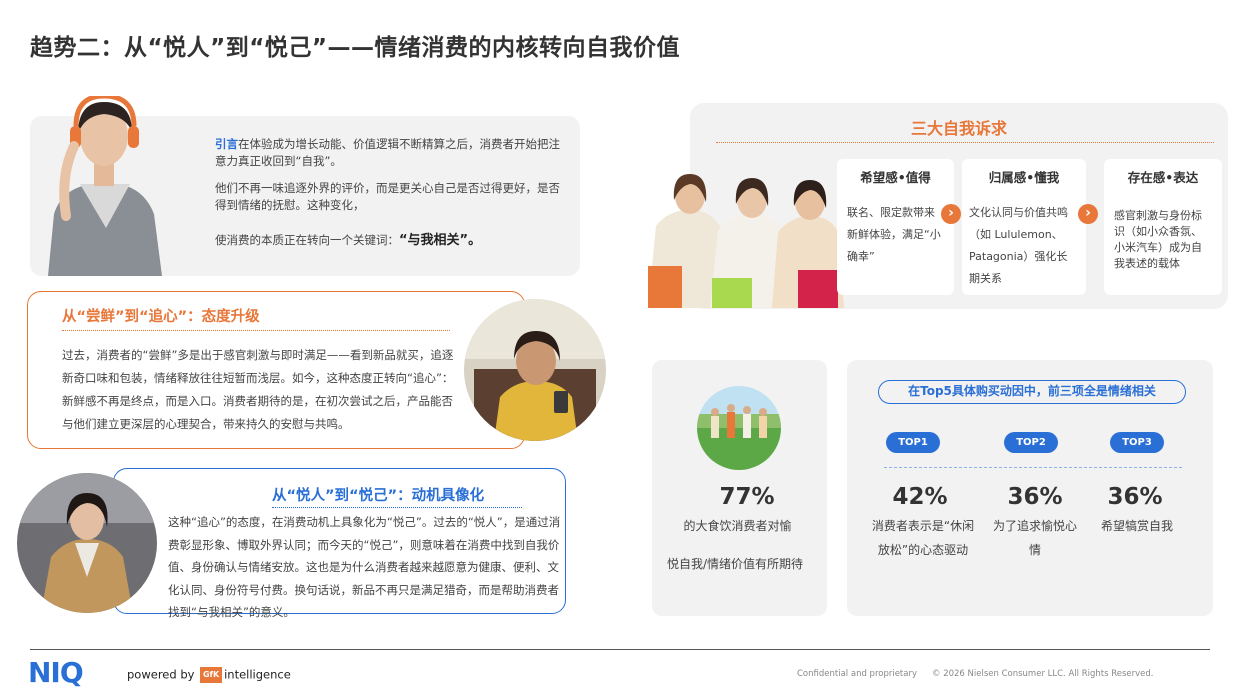 The image size is (1240, 697). What do you see at coordinates (1035, 538) in the screenshot?
I see `top2-label: 为了追求愉悦心情` at bounding box center [1035, 538].